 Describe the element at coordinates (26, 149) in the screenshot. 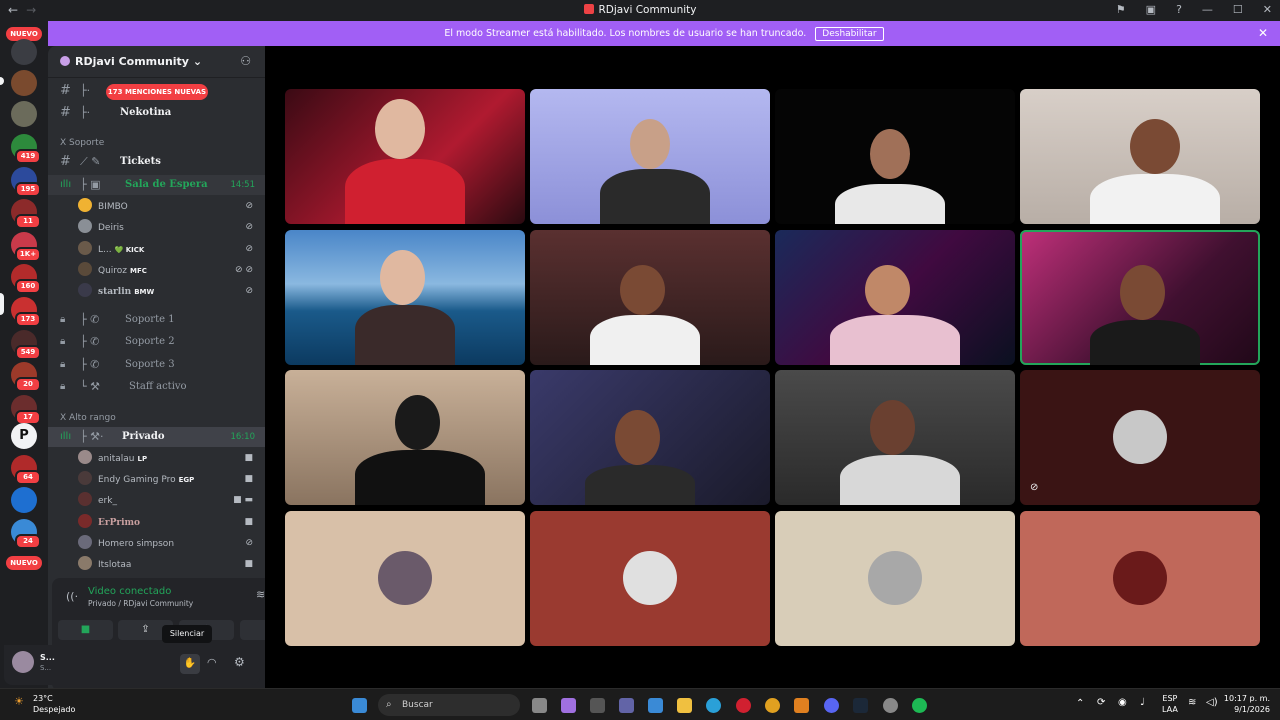

I see `server-icon: 419` at that location.